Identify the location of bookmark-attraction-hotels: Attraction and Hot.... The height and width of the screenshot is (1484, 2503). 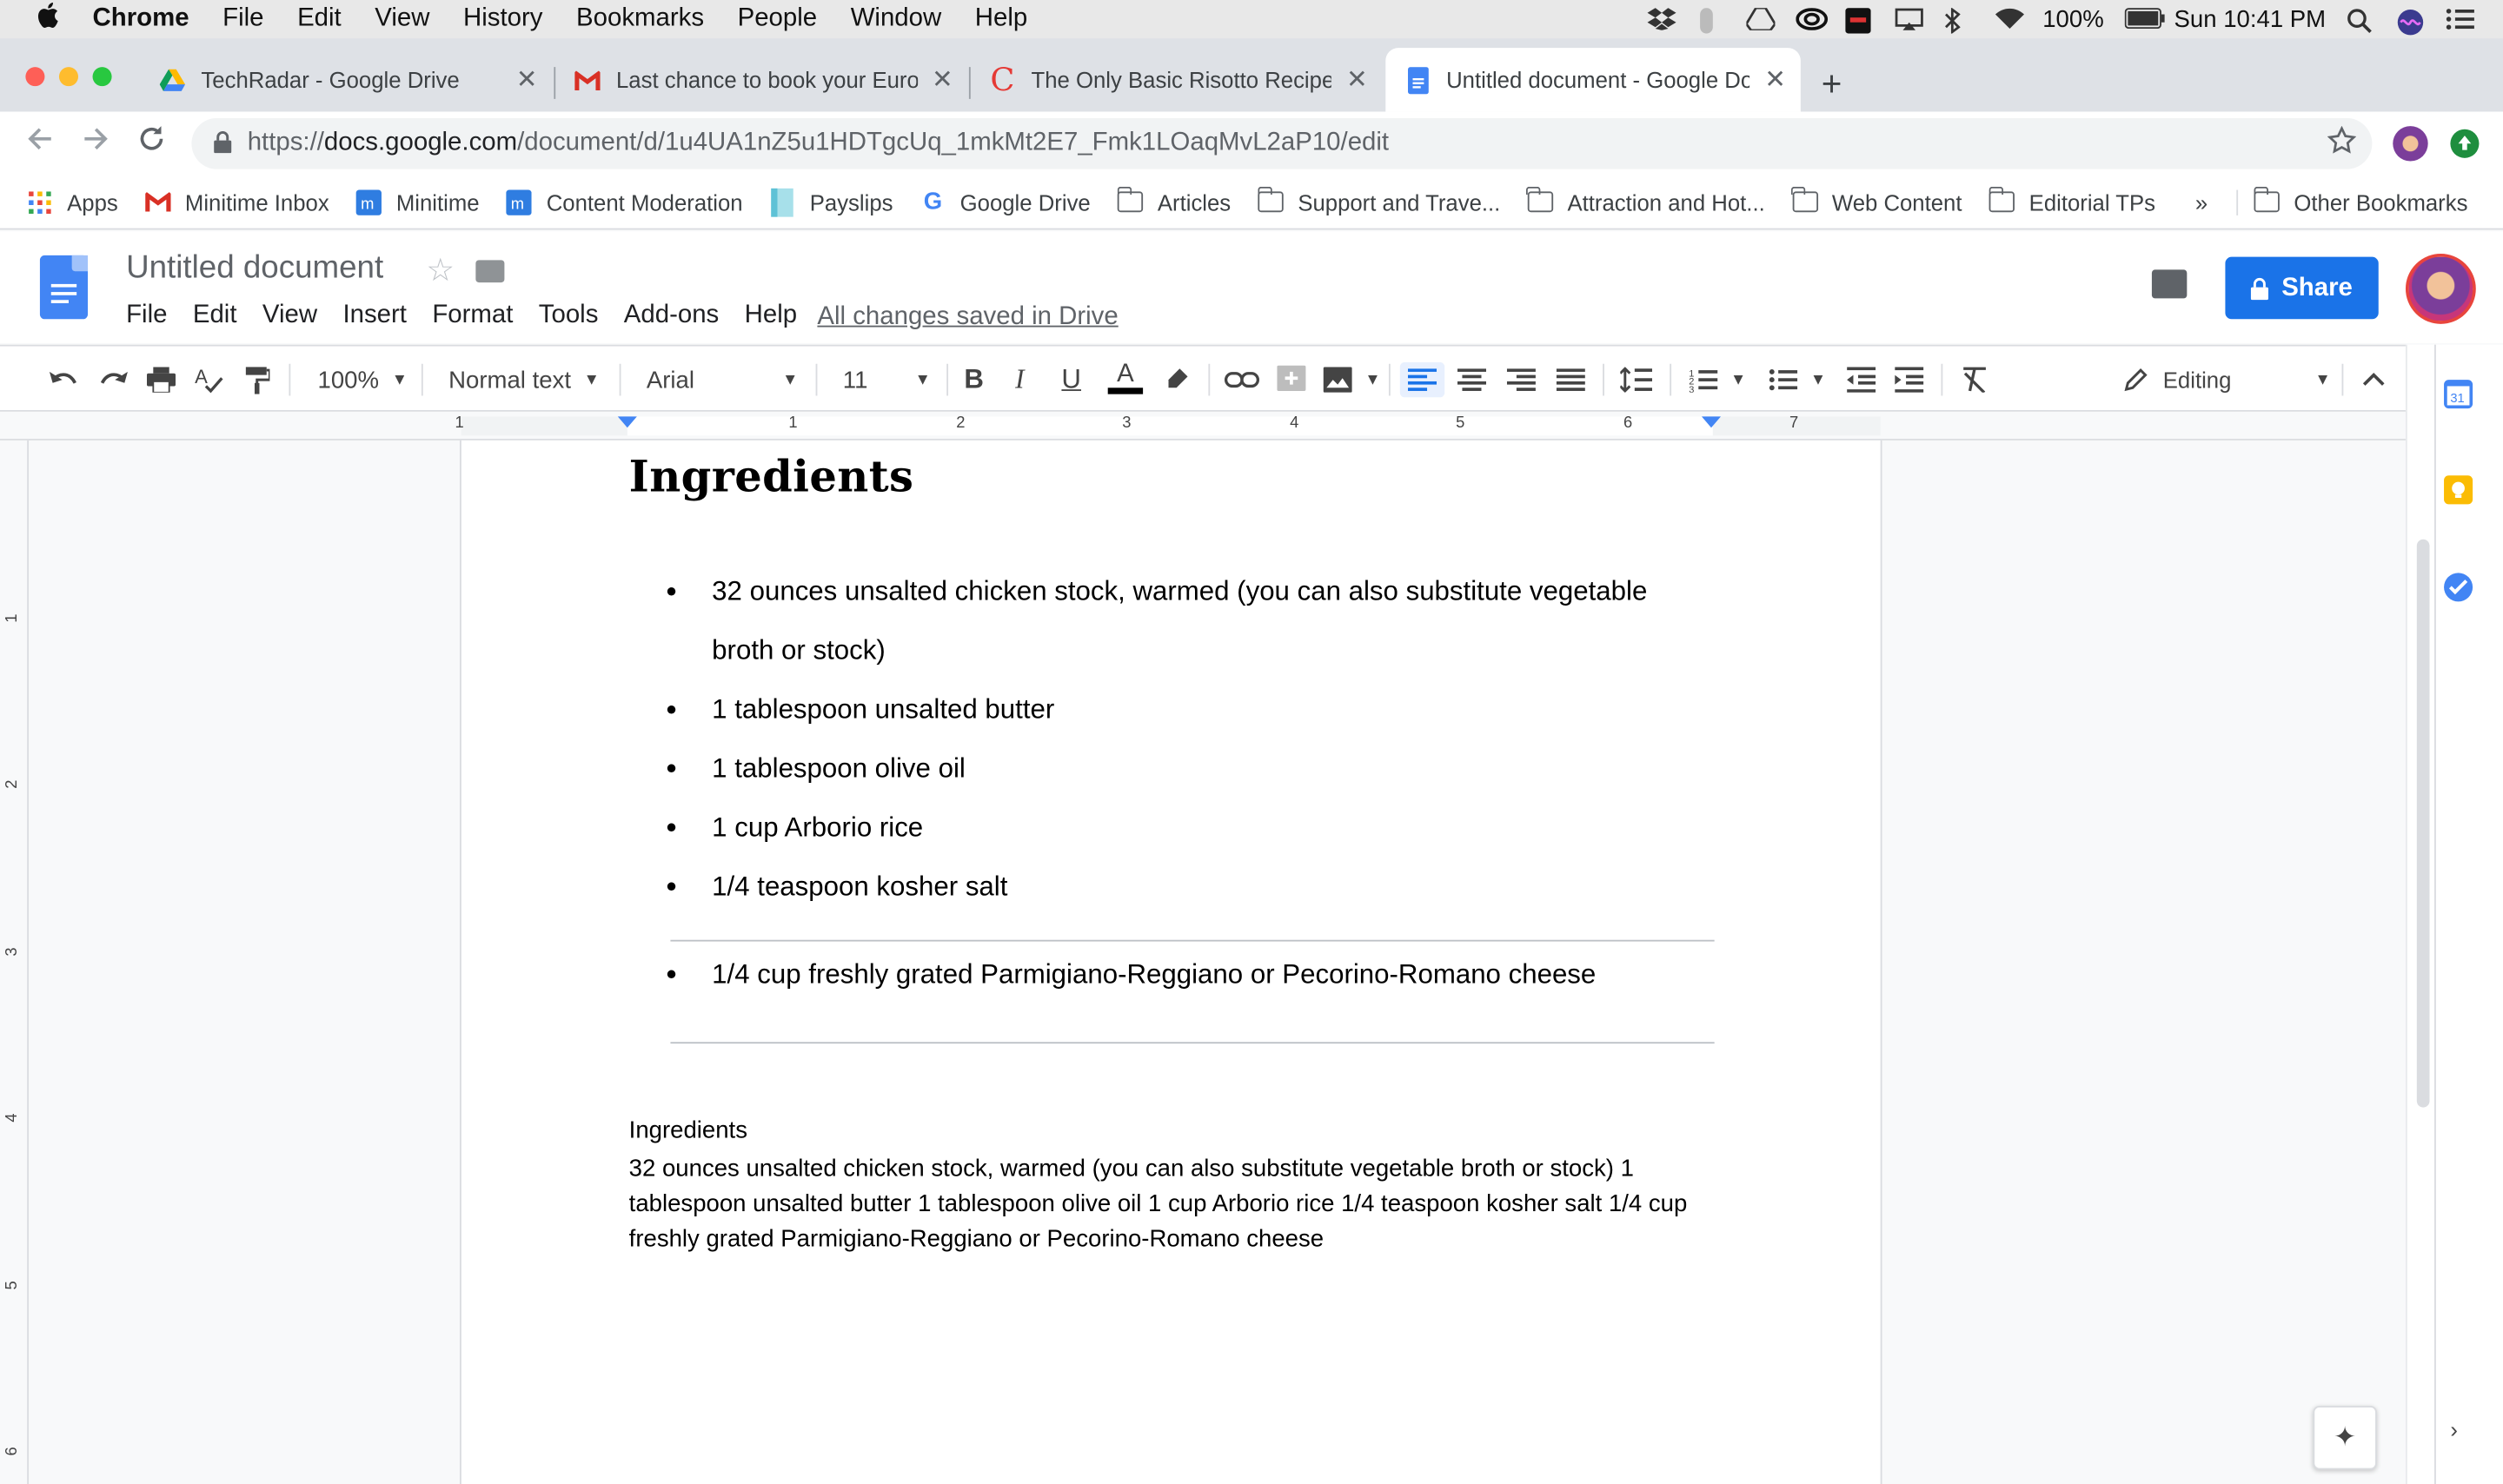
(1645, 200).